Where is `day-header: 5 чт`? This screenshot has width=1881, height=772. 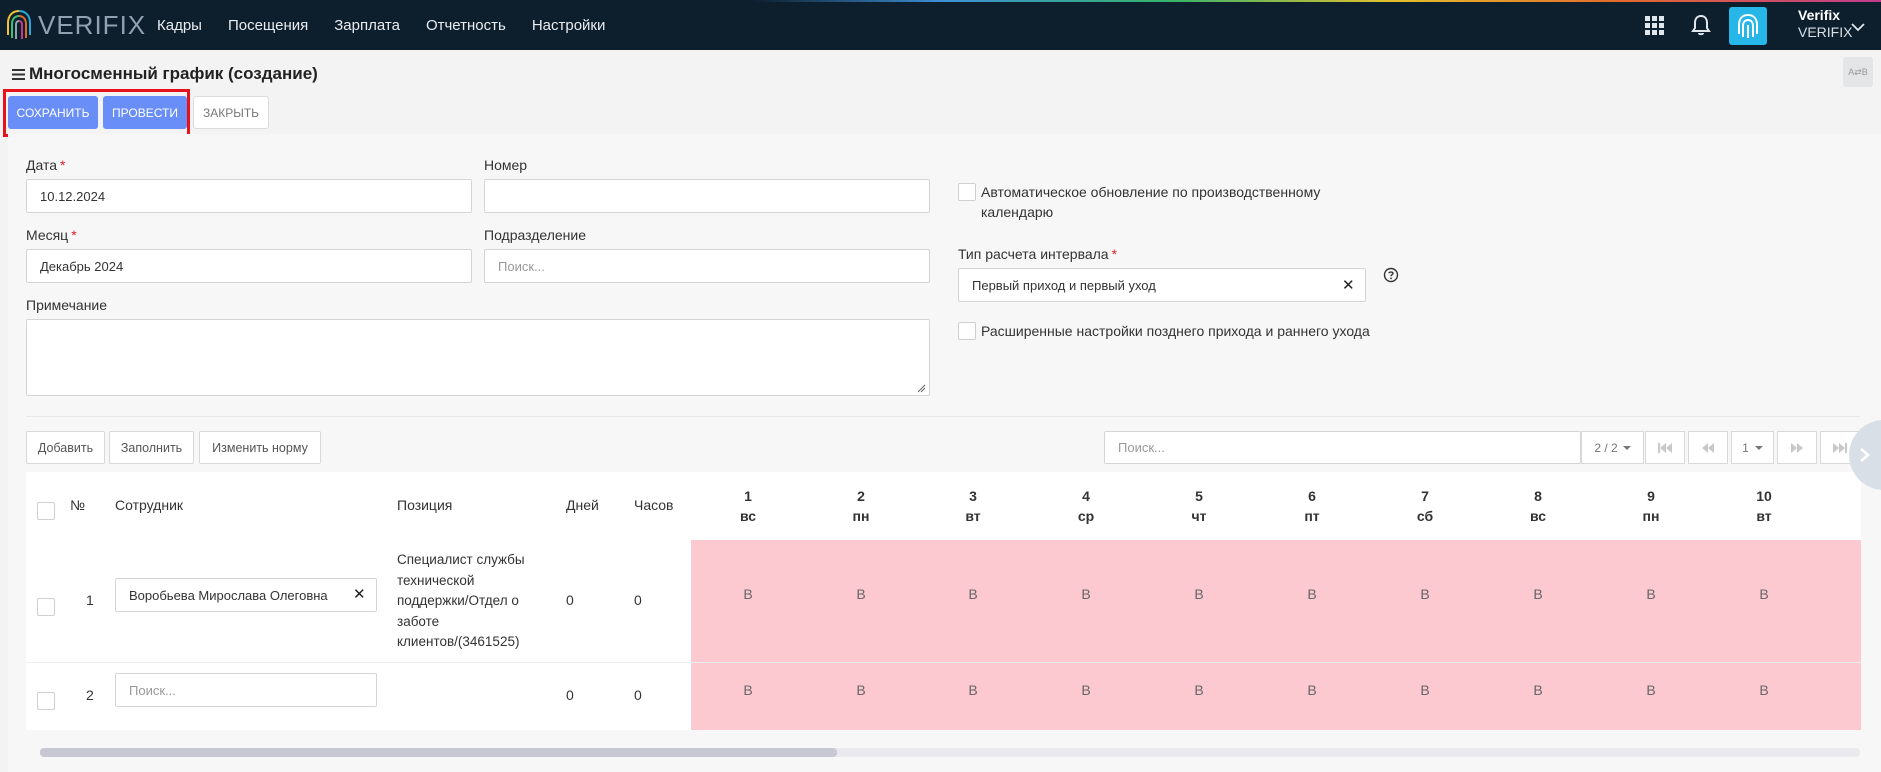 day-header: 5 чт is located at coordinates (1199, 506).